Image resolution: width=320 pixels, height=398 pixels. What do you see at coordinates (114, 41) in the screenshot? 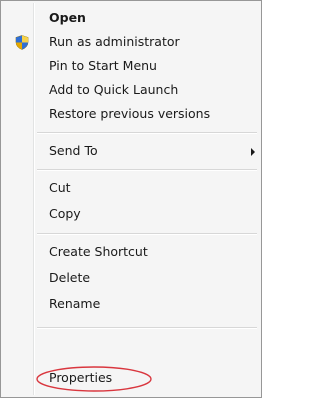
I see `menu-item-label: Run as administrator` at bounding box center [114, 41].